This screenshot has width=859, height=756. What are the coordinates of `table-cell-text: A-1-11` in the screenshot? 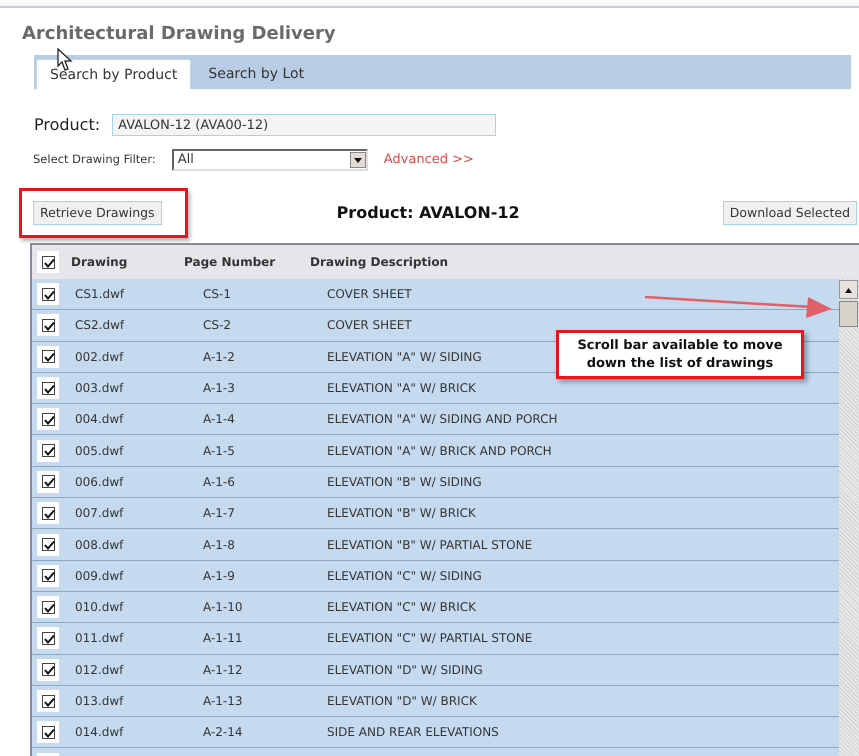 It's located at (223, 639).